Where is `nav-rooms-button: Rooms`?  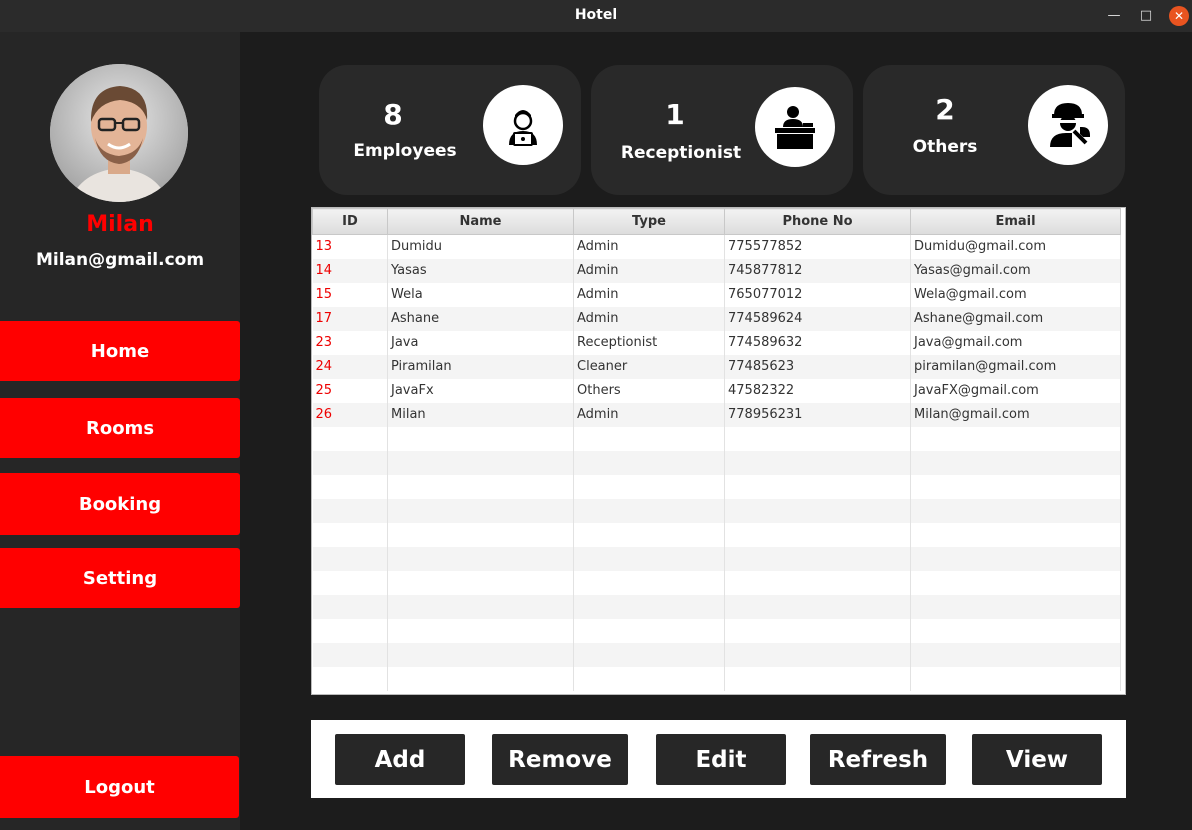 nav-rooms-button: Rooms is located at coordinates (120, 428).